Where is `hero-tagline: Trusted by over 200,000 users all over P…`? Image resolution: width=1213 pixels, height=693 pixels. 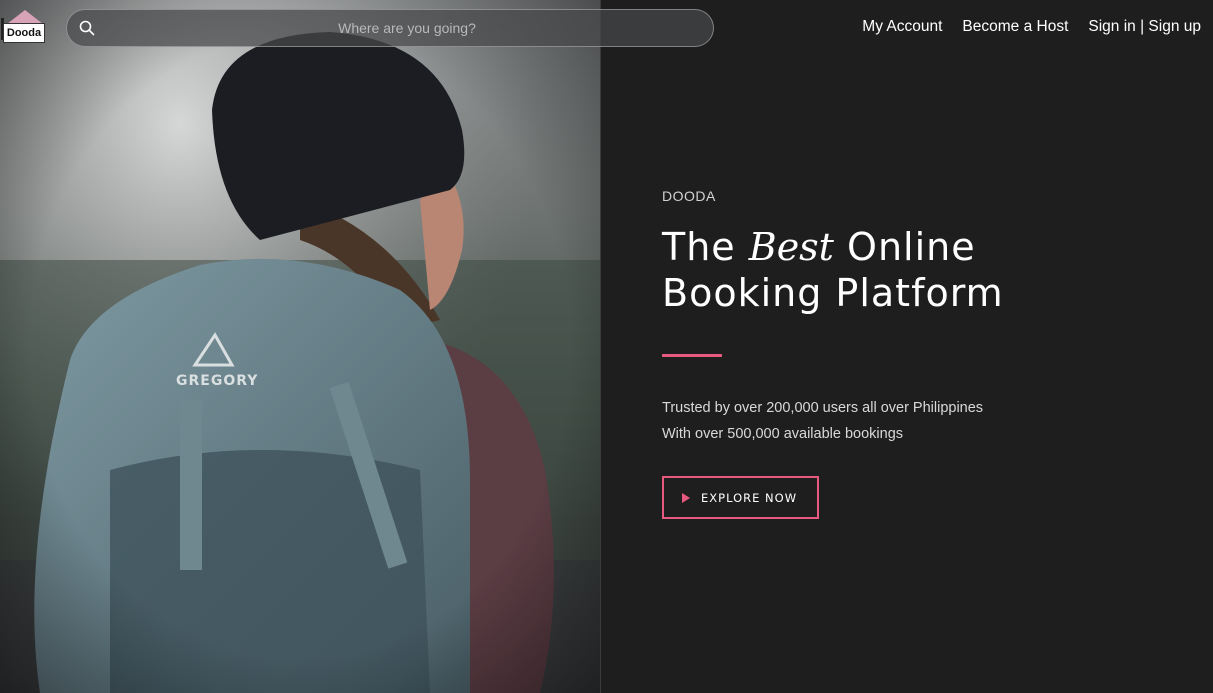 hero-tagline: Trusted by over 200,000 users all over P… is located at coordinates (922, 421).